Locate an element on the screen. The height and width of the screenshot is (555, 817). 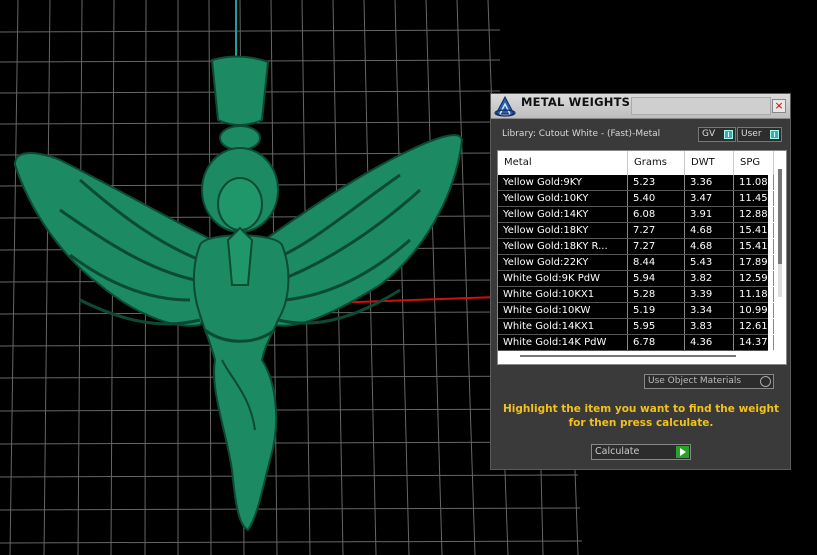
table-header: Metal Grams DWT SPG is located at coordinates (636, 163).